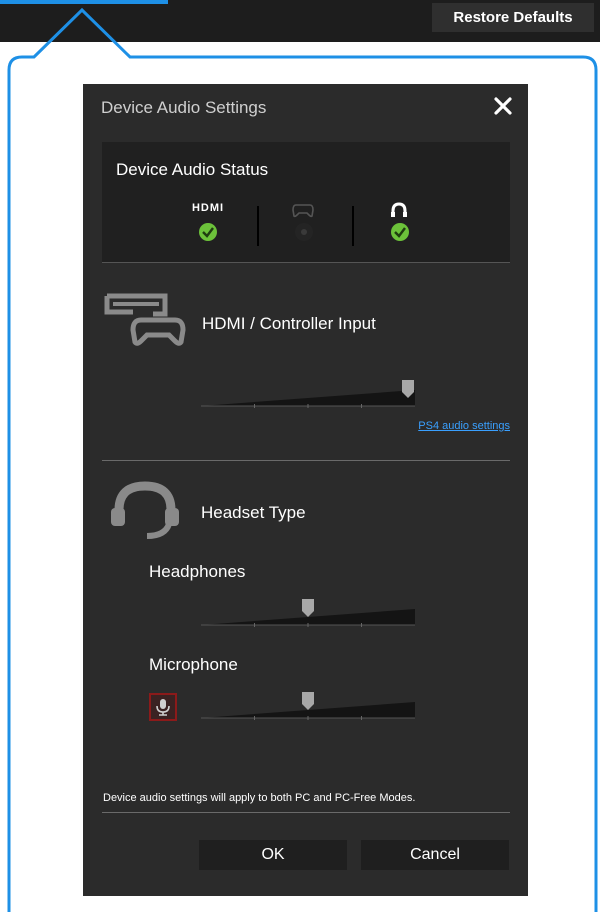 The image size is (600, 913). I want to click on dialog-title: Device Audio Settings, so click(184, 107).